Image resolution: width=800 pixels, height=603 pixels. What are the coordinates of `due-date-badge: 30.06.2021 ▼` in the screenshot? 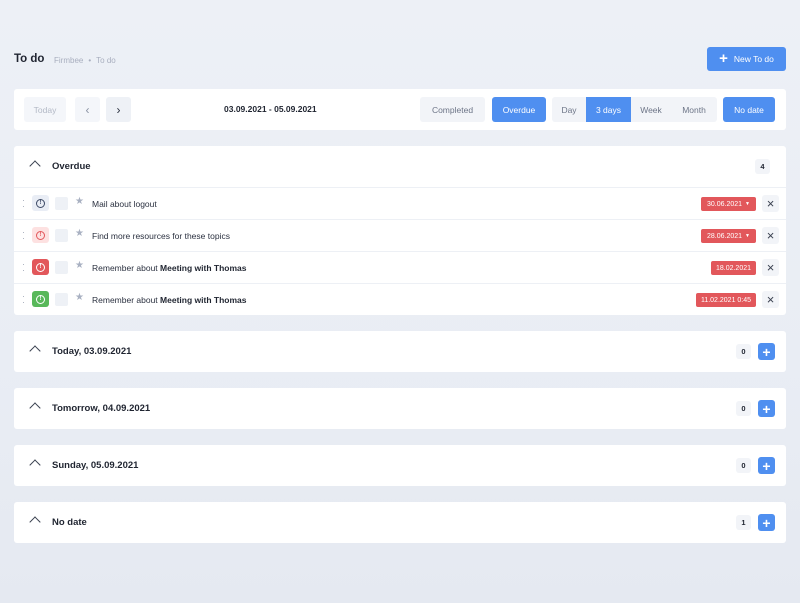 It's located at (728, 204).